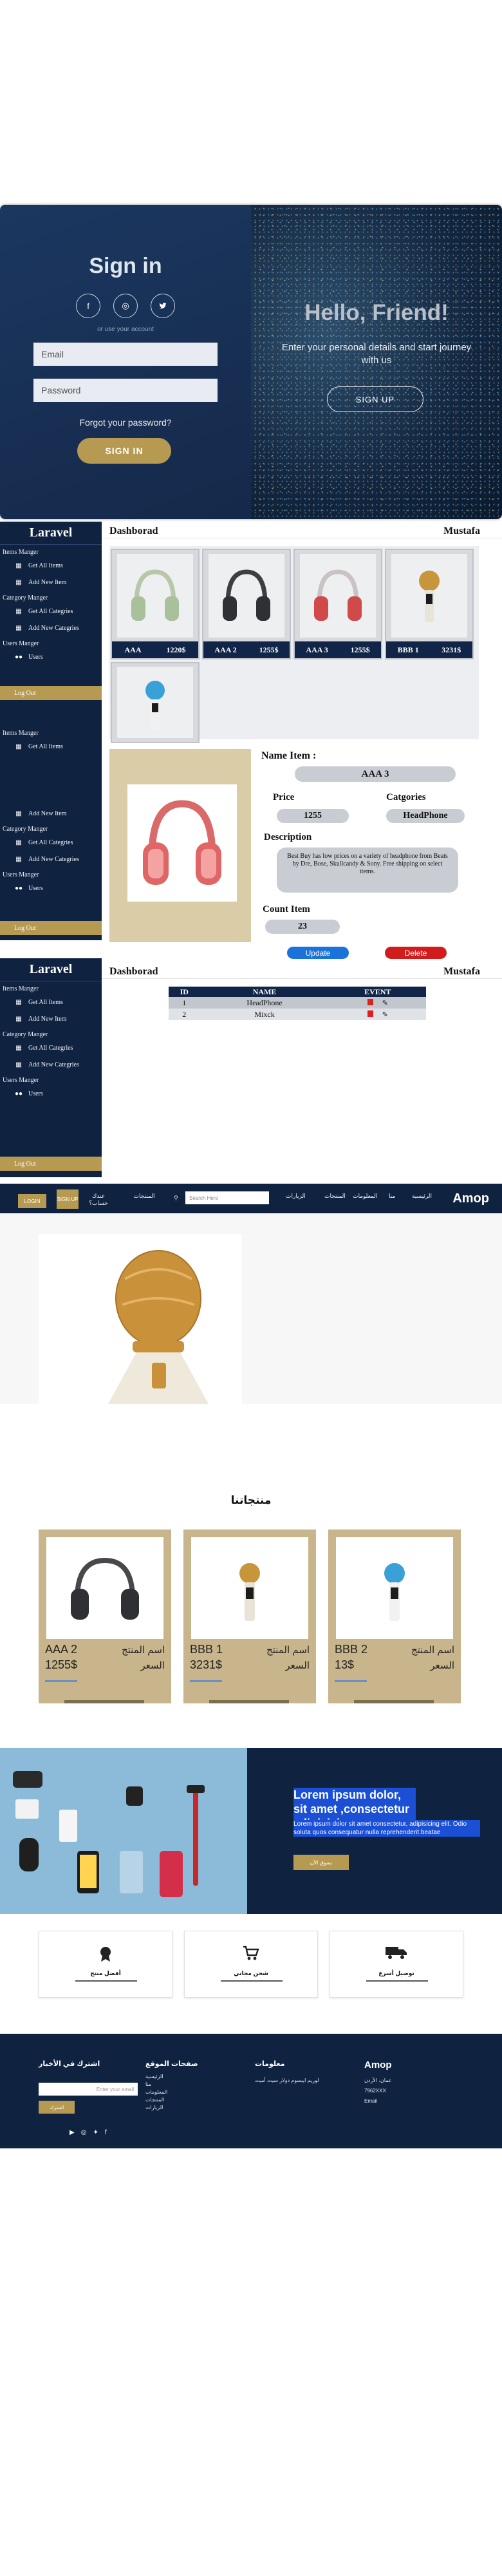 The image size is (502, 2576). I want to click on footer-page-link: الرئيسية, so click(154, 2077).